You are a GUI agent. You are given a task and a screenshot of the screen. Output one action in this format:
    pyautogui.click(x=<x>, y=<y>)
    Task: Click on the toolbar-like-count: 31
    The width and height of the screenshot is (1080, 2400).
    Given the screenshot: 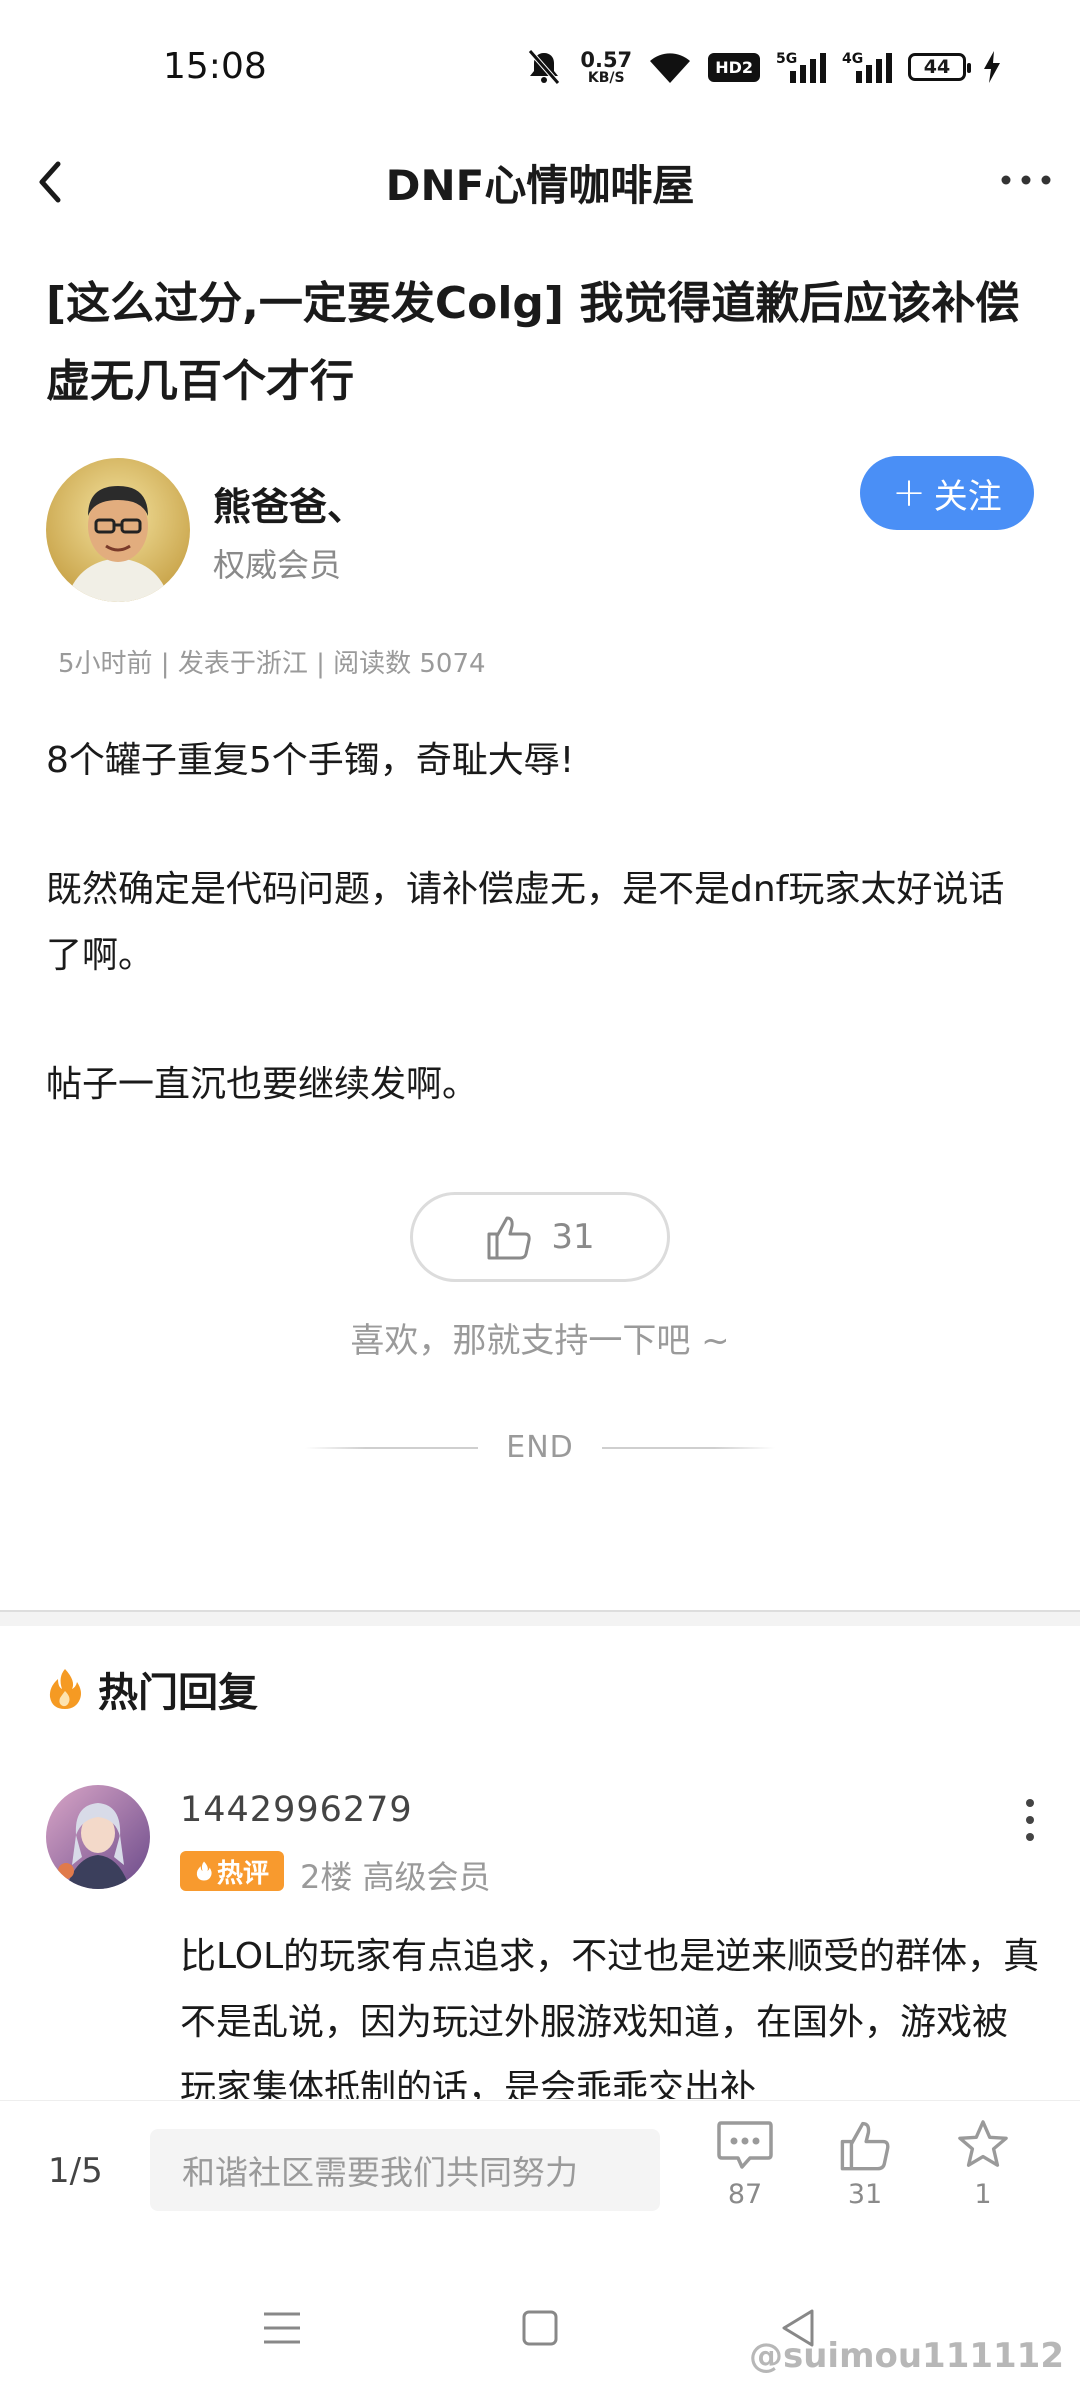 What is the action you would take?
    pyautogui.click(x=865, y=2194)
    